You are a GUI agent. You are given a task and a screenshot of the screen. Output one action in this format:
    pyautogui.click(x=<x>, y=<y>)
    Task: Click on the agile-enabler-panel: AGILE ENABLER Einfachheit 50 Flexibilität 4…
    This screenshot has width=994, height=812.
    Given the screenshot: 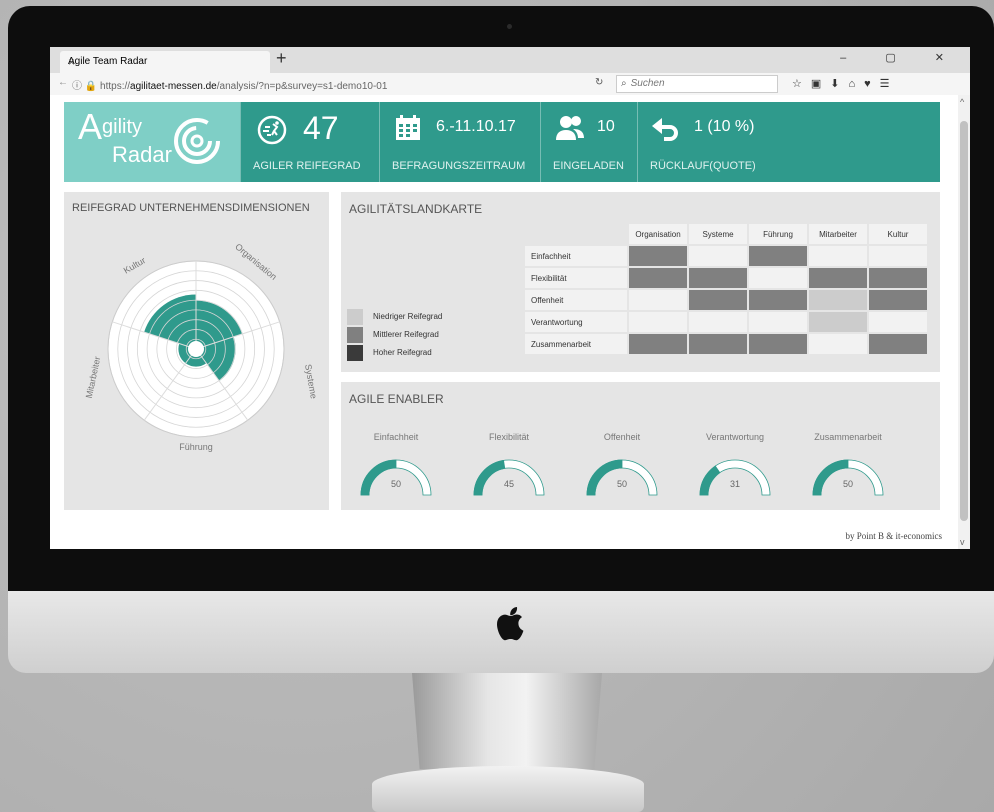 What is the action you would take?
    pyautogui.click(x=640, y=446)
    